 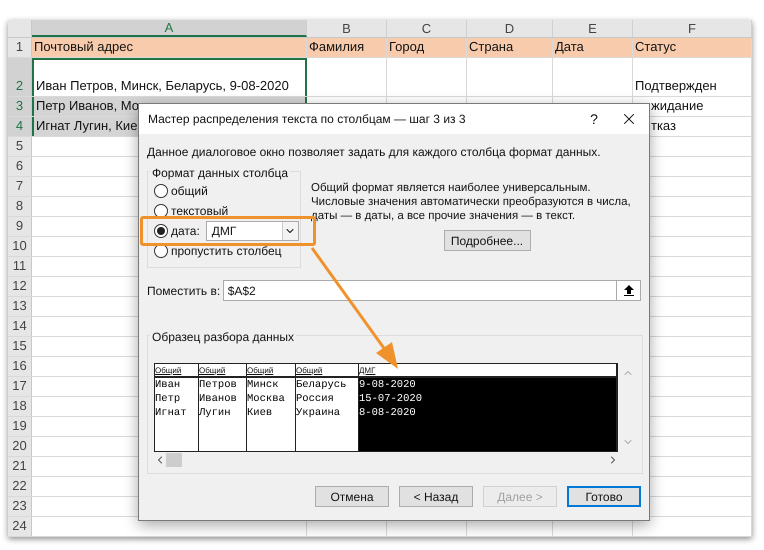 I want to click on date-format-select: ДМГ, so click(x=252, y=231).